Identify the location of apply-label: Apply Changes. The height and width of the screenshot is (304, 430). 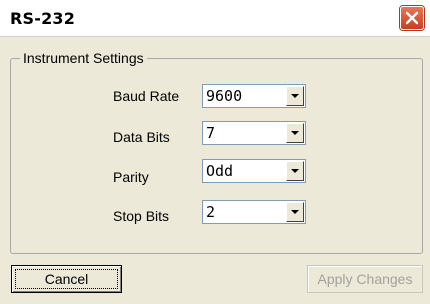
(365, 279).